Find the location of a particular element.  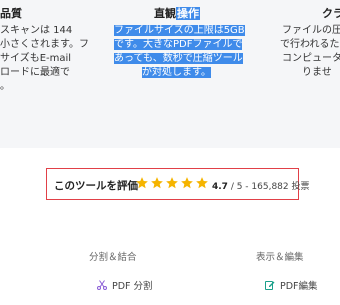

rating-stars is located at coordinates (172, 183).